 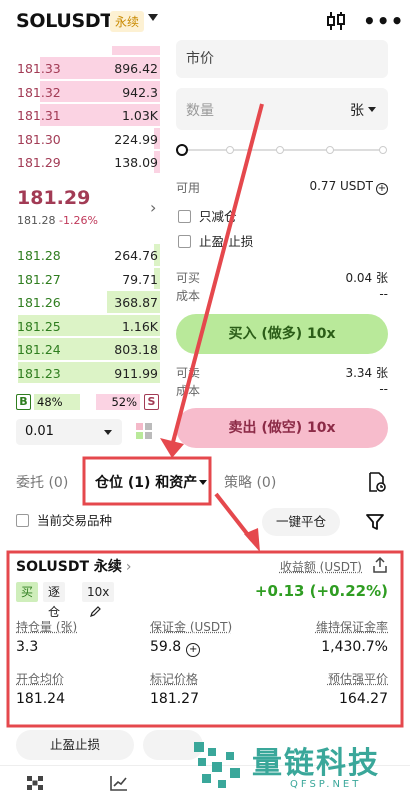 I want to click on chart-icon, so click(x=119, y=783).